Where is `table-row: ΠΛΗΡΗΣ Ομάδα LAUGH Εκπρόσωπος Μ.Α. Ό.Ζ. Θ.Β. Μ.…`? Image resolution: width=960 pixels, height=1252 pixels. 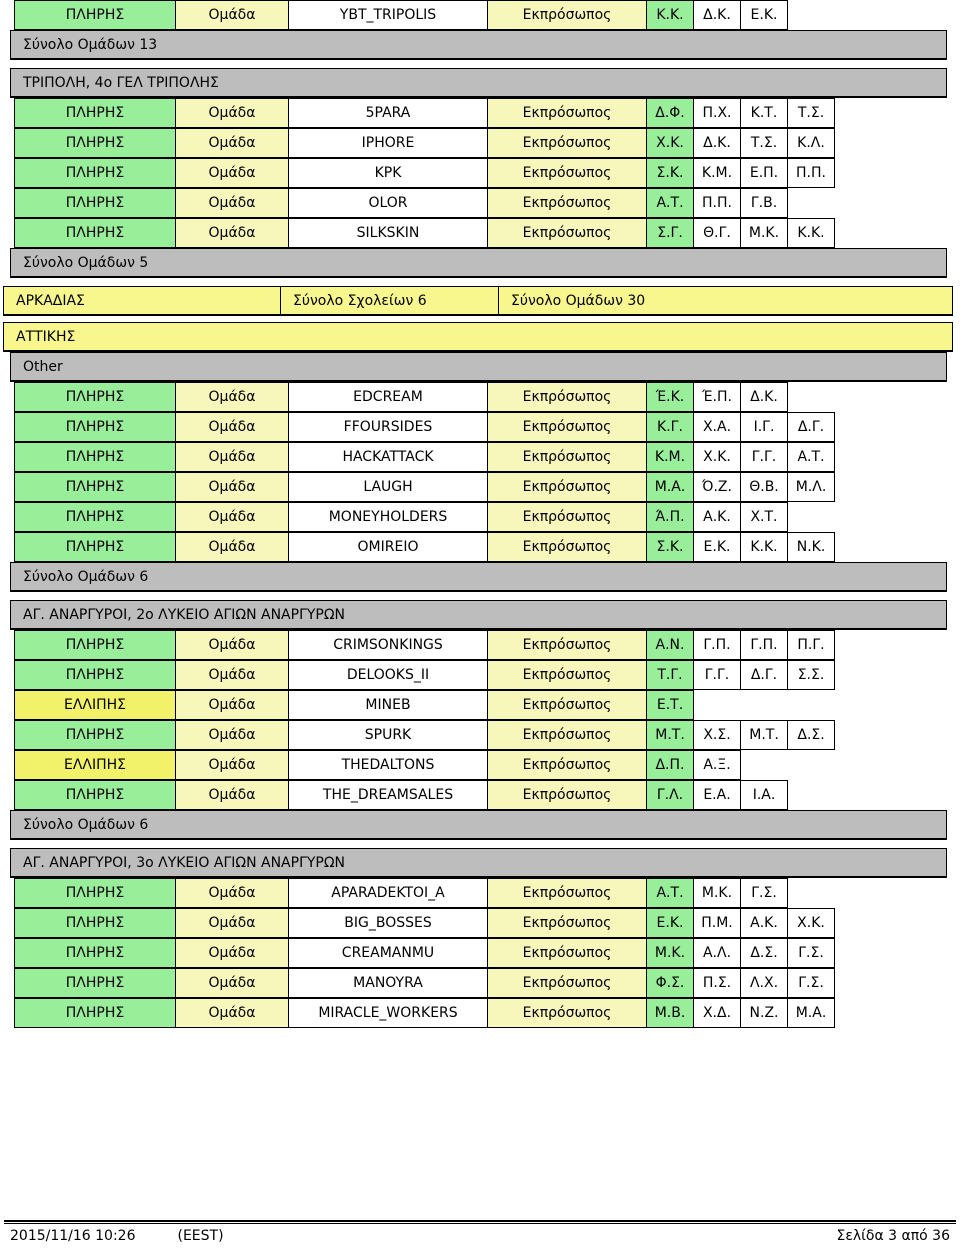 table-row: ΠΛΗΡΗΣ Ομάδα LAUGH Εκπρόσωπος Μ.Α. Ό.Ζ. Θ.Β. Μ.… is located at coordinates (487, 487).